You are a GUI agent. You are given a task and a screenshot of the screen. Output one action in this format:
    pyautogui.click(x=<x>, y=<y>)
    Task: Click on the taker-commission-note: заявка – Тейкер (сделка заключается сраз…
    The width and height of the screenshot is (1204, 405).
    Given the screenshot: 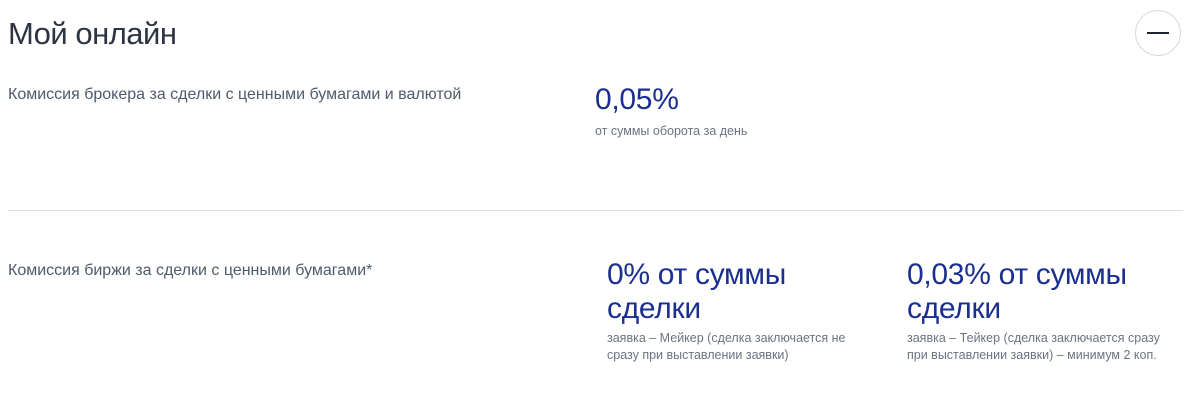 What is the action you would take?
    pyautogui.click(x=1033, y=346)
    